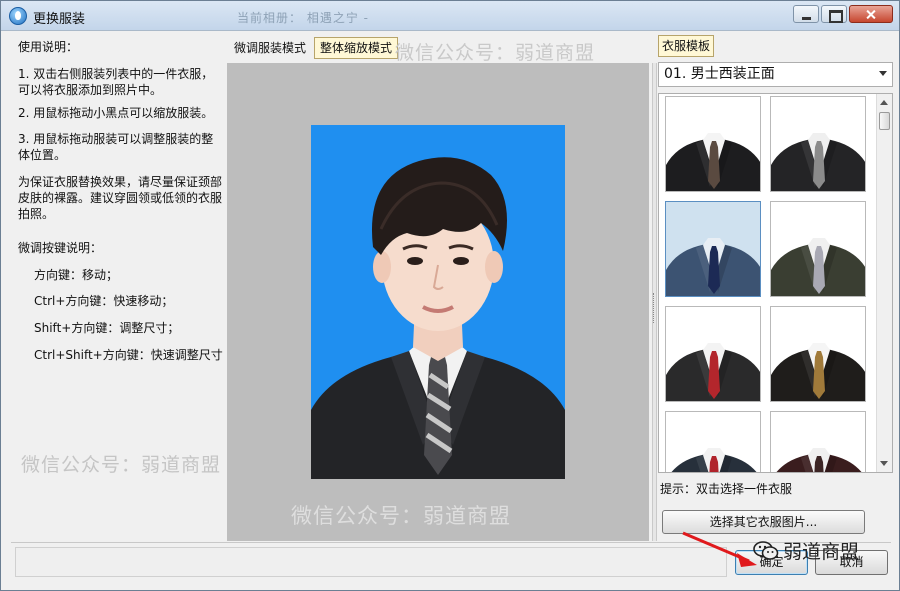  What do you see at coordinates (713, 441) in the screenshot?
I see `suit-template-navy-suit-red-tie` at bounding box center [713, 441].